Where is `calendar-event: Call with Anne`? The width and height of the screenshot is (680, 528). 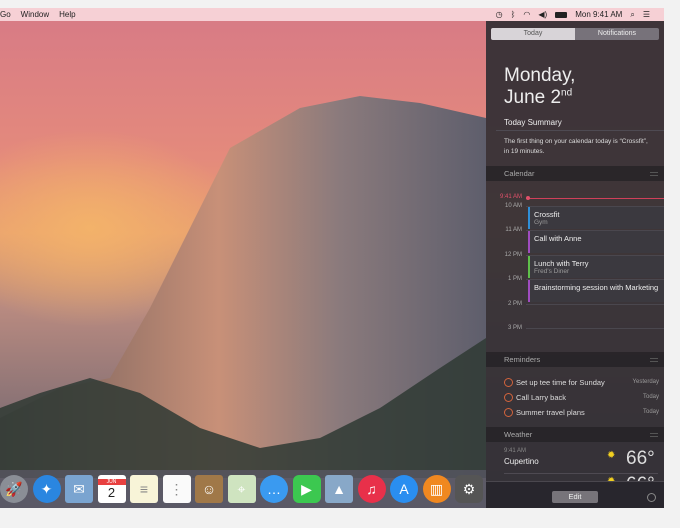 calendar-event: Call with Anne is located at coordinates (596, 242).